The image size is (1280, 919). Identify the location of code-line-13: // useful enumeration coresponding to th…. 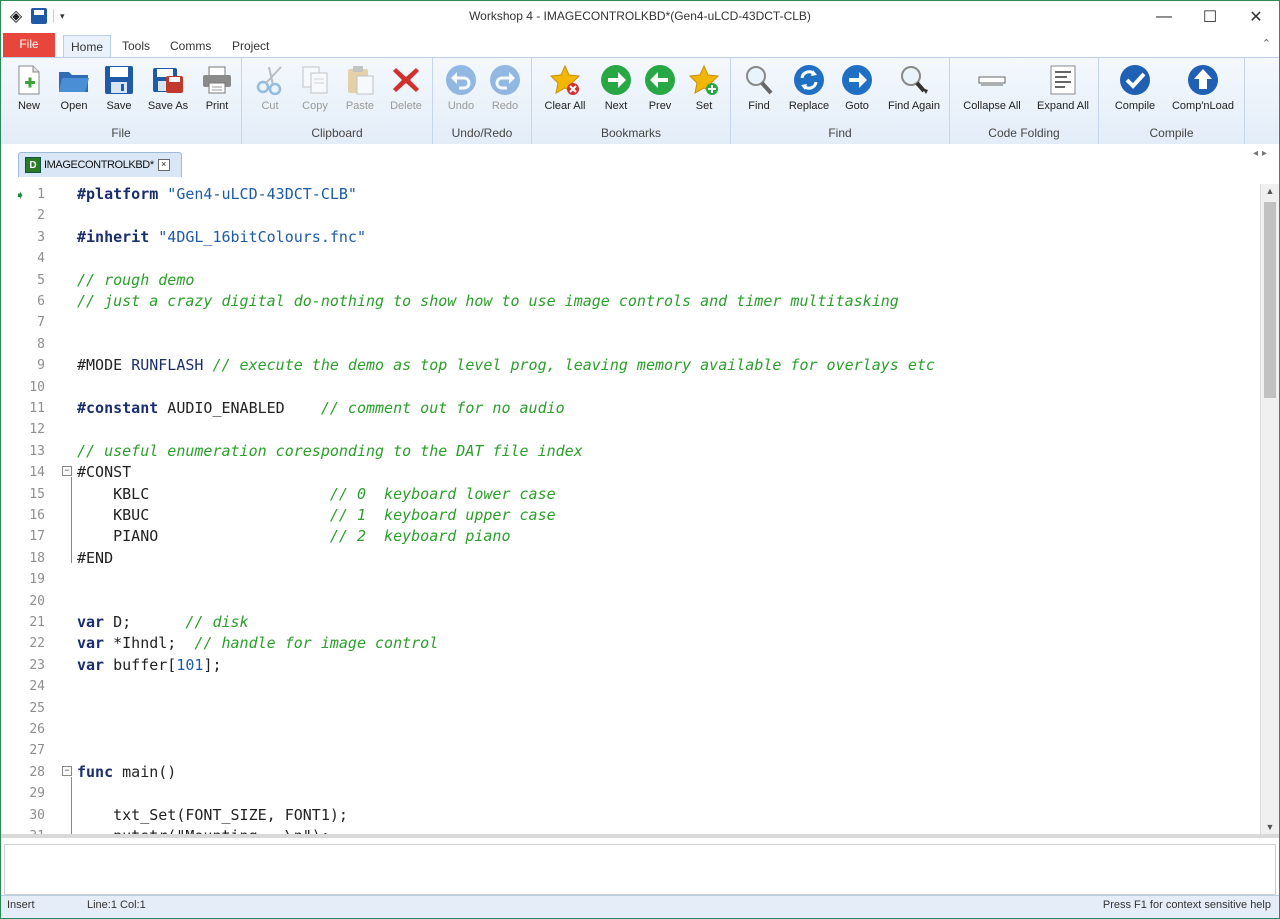
(330, 450).